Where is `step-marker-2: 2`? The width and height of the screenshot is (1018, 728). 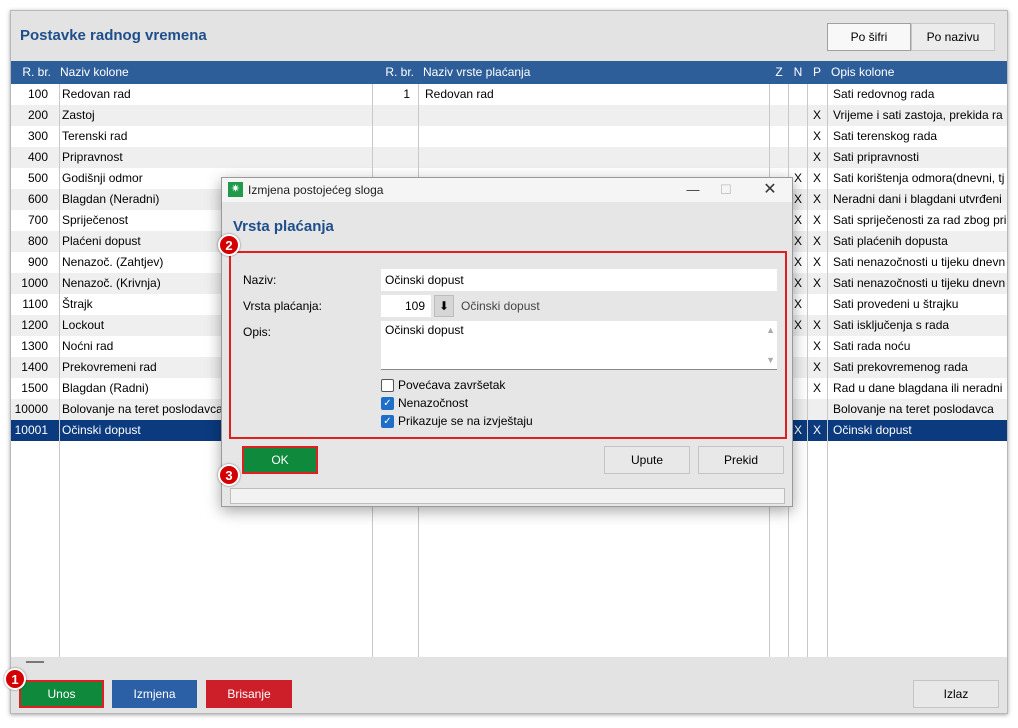 step-marker-2: 2 is located at coordinates (229, 245).